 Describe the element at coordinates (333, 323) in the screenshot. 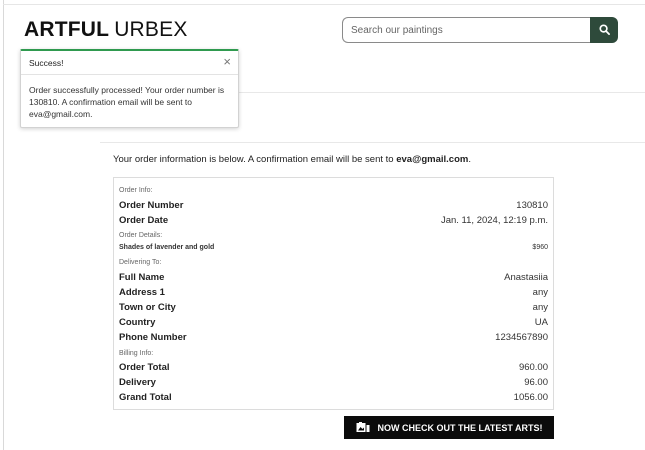

I see `country-row: Country UA` at that location.